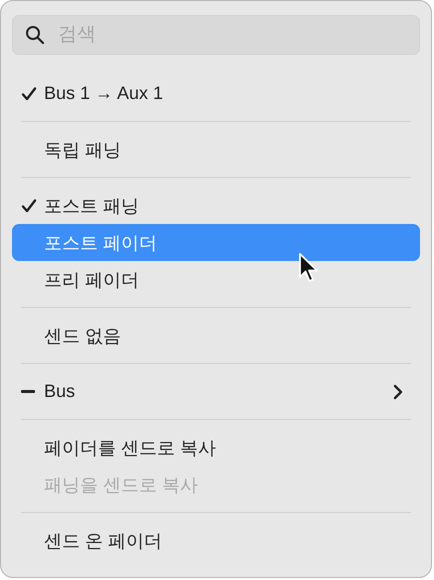  I want to click on menu-item: 페이더를 센드로 복사, so click(216, 447).